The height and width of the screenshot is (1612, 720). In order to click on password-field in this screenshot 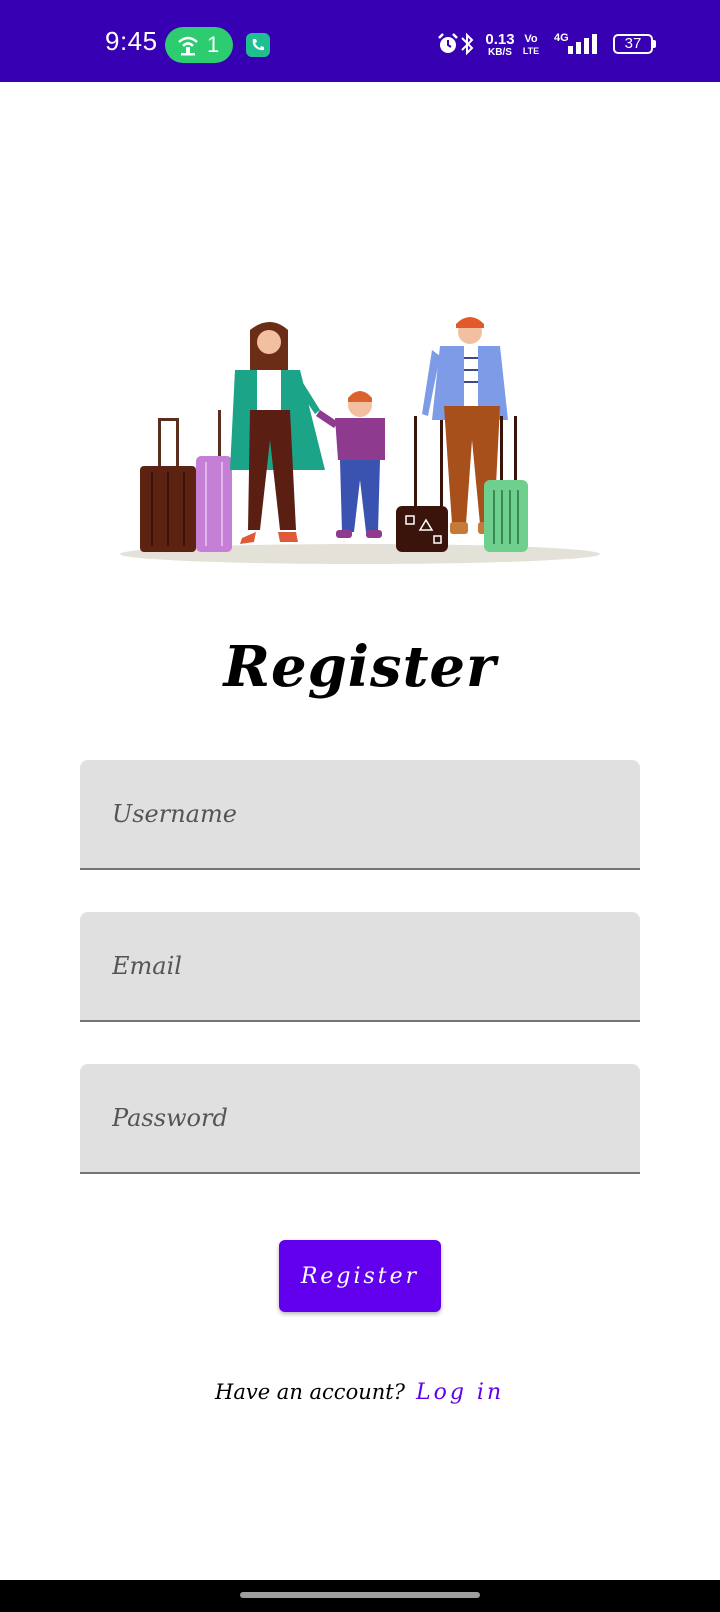, I will do `click(360, 1119)`.